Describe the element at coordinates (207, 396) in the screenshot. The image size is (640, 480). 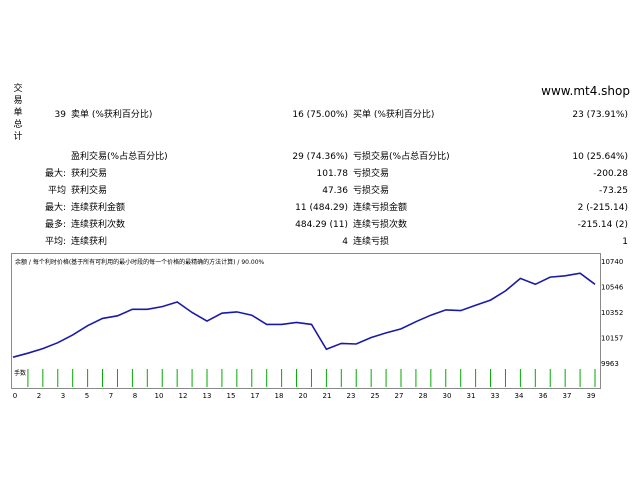
I see `x-tick-label: 13` at that location.